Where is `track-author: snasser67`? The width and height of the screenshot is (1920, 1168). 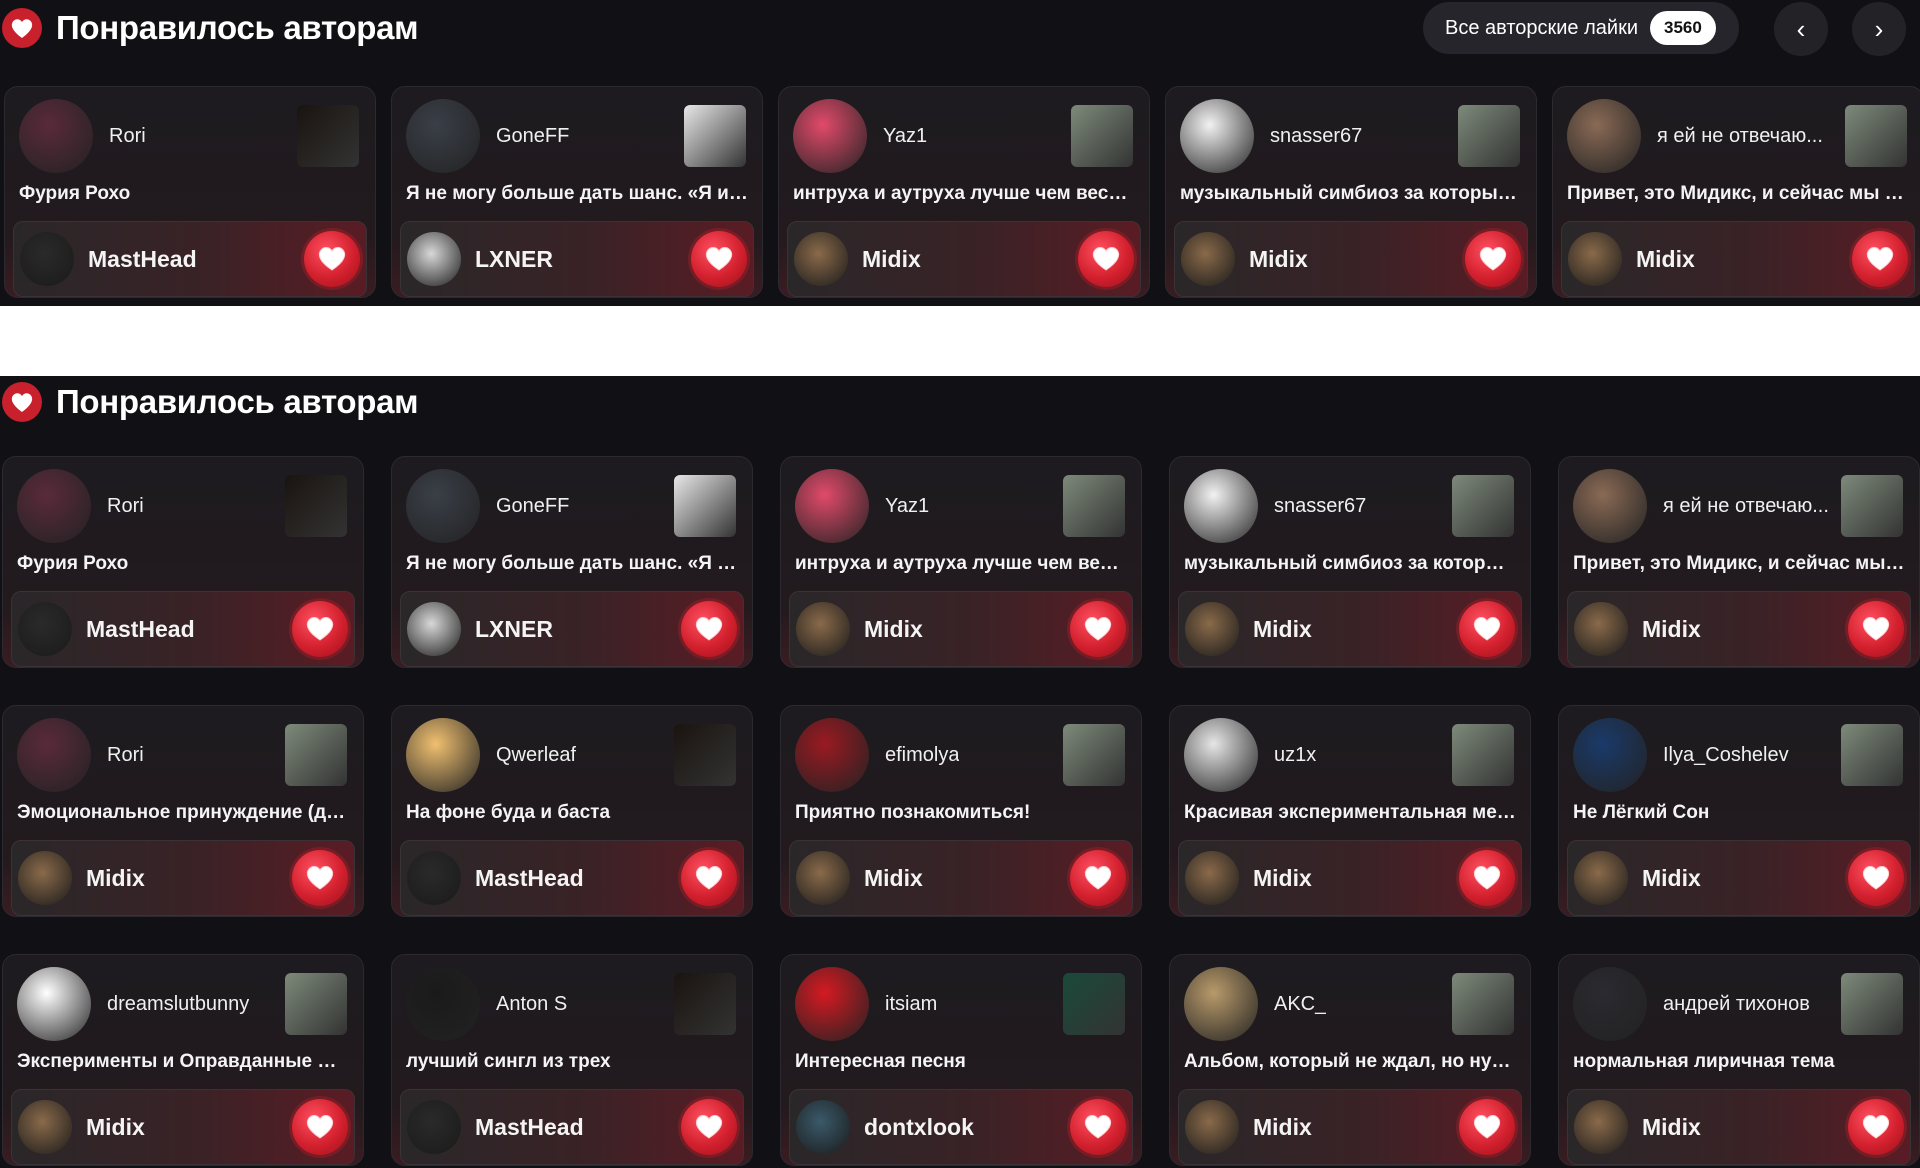 track-author: snasser67 is located at coordinates (1271, 136).